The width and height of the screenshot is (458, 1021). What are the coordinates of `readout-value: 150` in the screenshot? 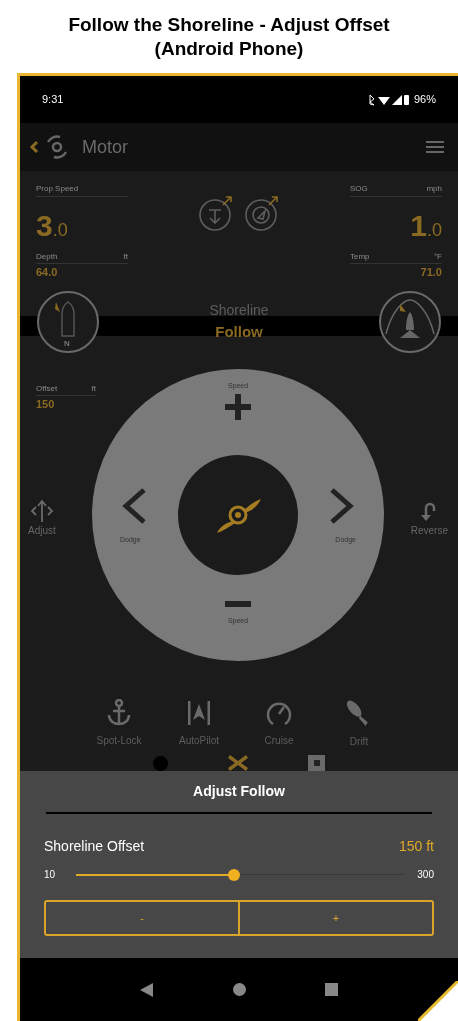 It's located at (46, 404).